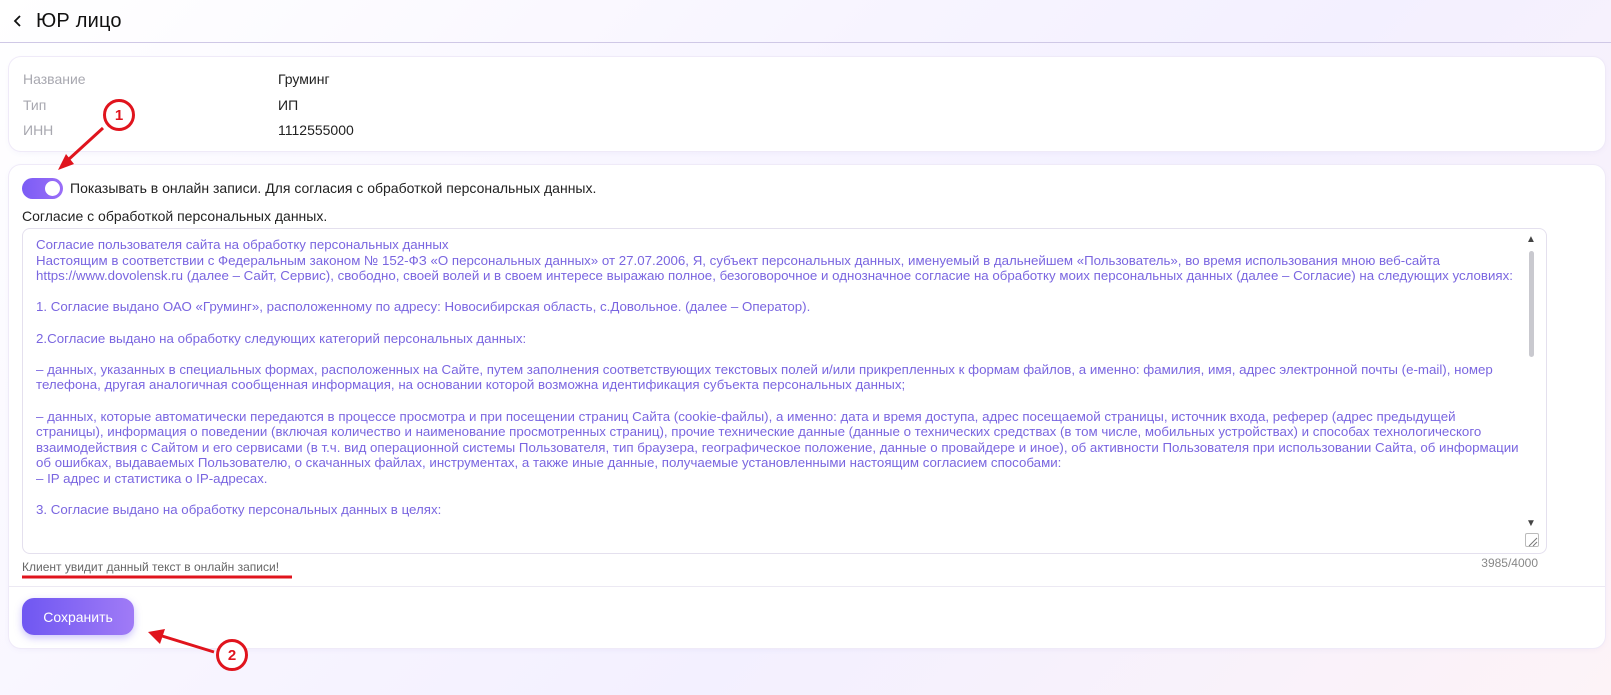 This screenshot has width=1611, height=695. Describe the element at coordinates (35, 105) in the screenshot. I see `info-label: Тип` at that location.